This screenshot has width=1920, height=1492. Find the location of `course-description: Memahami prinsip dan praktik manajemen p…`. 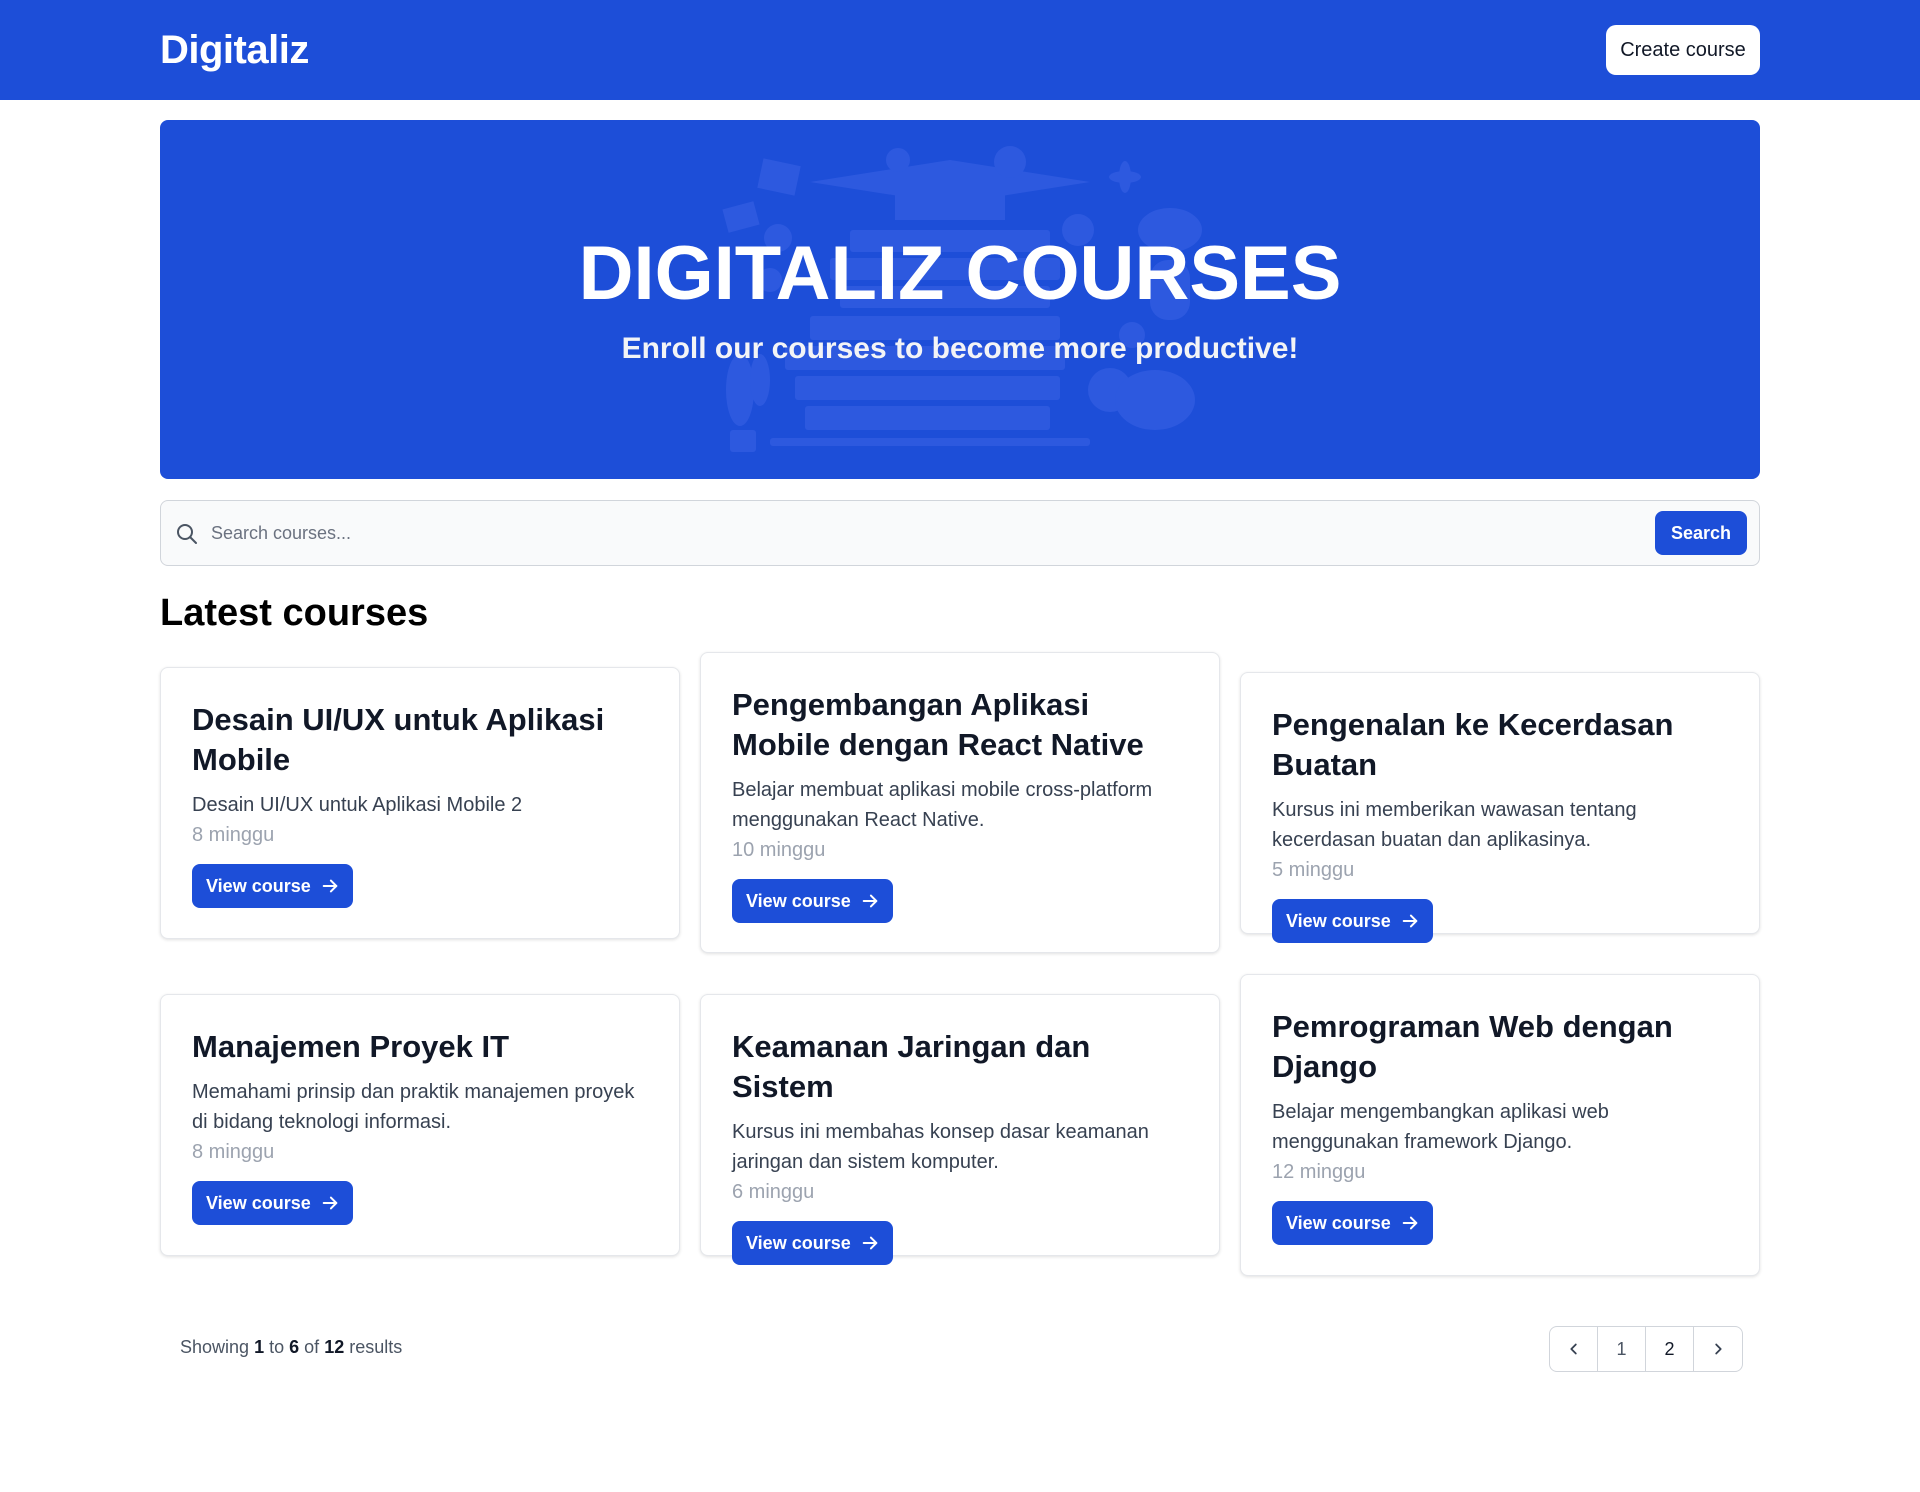

course-description: Memahami prinsip dan praktik manajemen p… is located at coordinates (413, 1107).